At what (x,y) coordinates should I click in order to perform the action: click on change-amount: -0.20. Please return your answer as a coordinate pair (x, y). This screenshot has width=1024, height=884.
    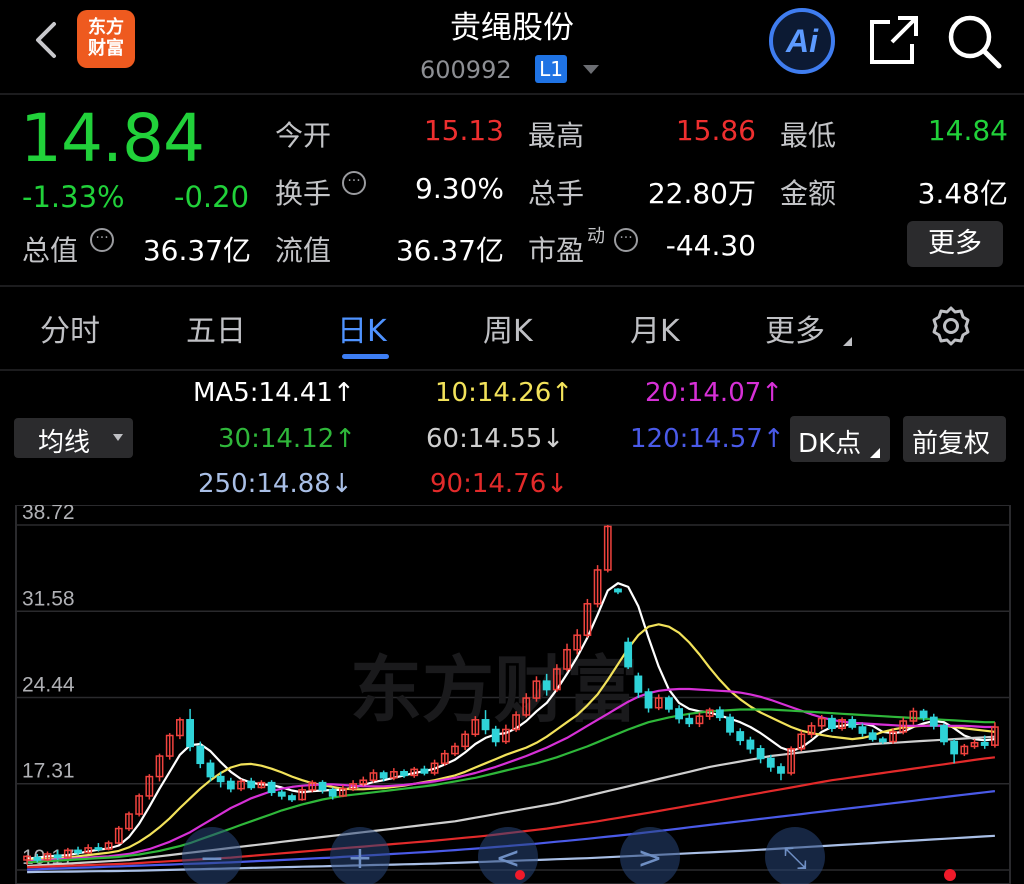
    Looking at the image, I should click on (212, 197).